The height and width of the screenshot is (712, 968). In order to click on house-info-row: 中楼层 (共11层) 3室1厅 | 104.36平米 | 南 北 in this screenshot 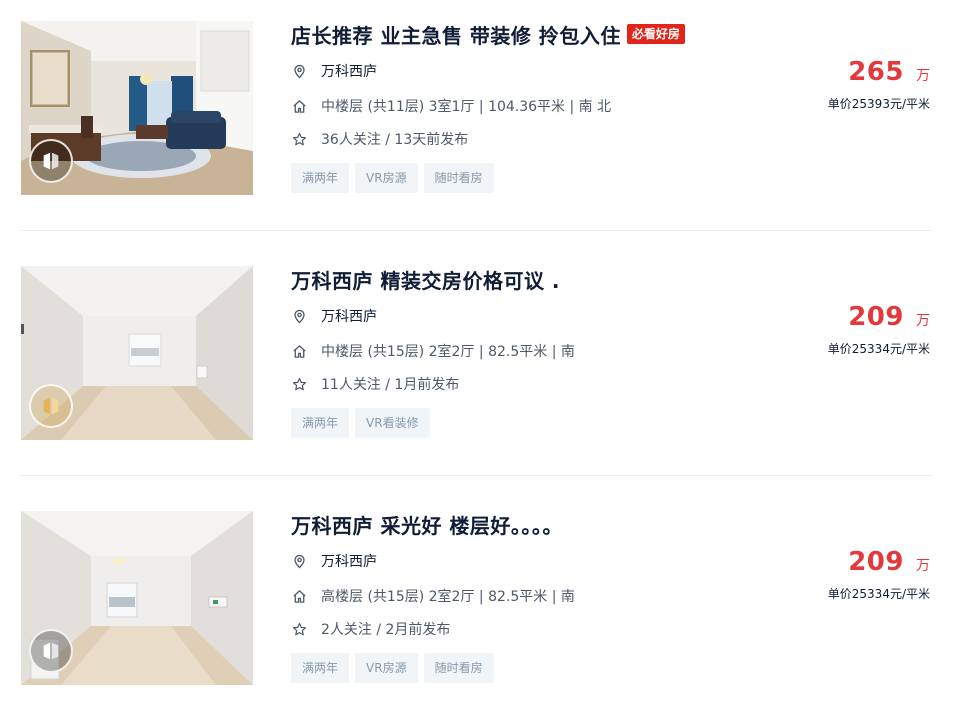, I will do `click(451, 106)`.